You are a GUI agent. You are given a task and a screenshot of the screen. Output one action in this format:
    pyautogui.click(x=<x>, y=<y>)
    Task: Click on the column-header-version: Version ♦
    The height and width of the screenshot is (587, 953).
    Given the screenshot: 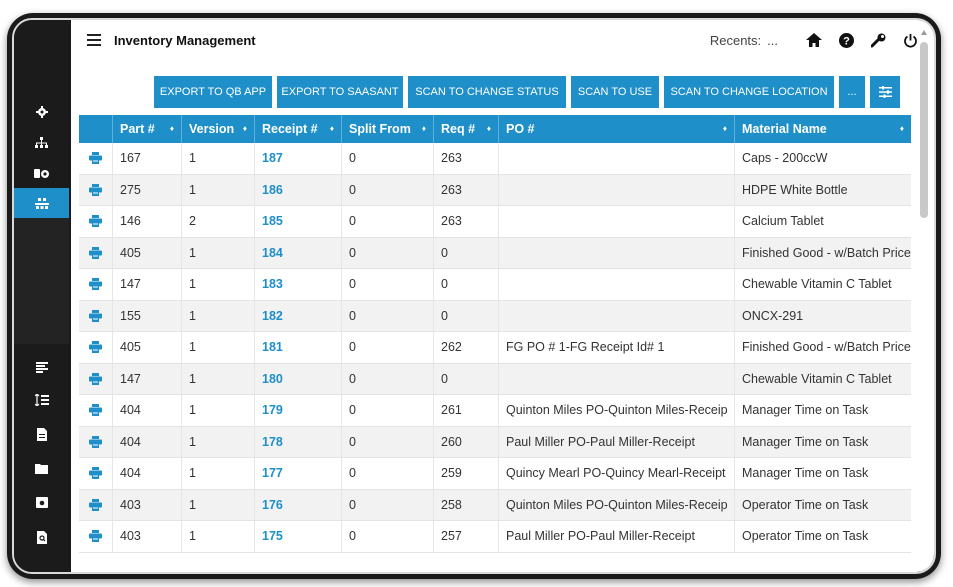 What is the action you would take?
    pyautogui.click(x=218, y=129)
    